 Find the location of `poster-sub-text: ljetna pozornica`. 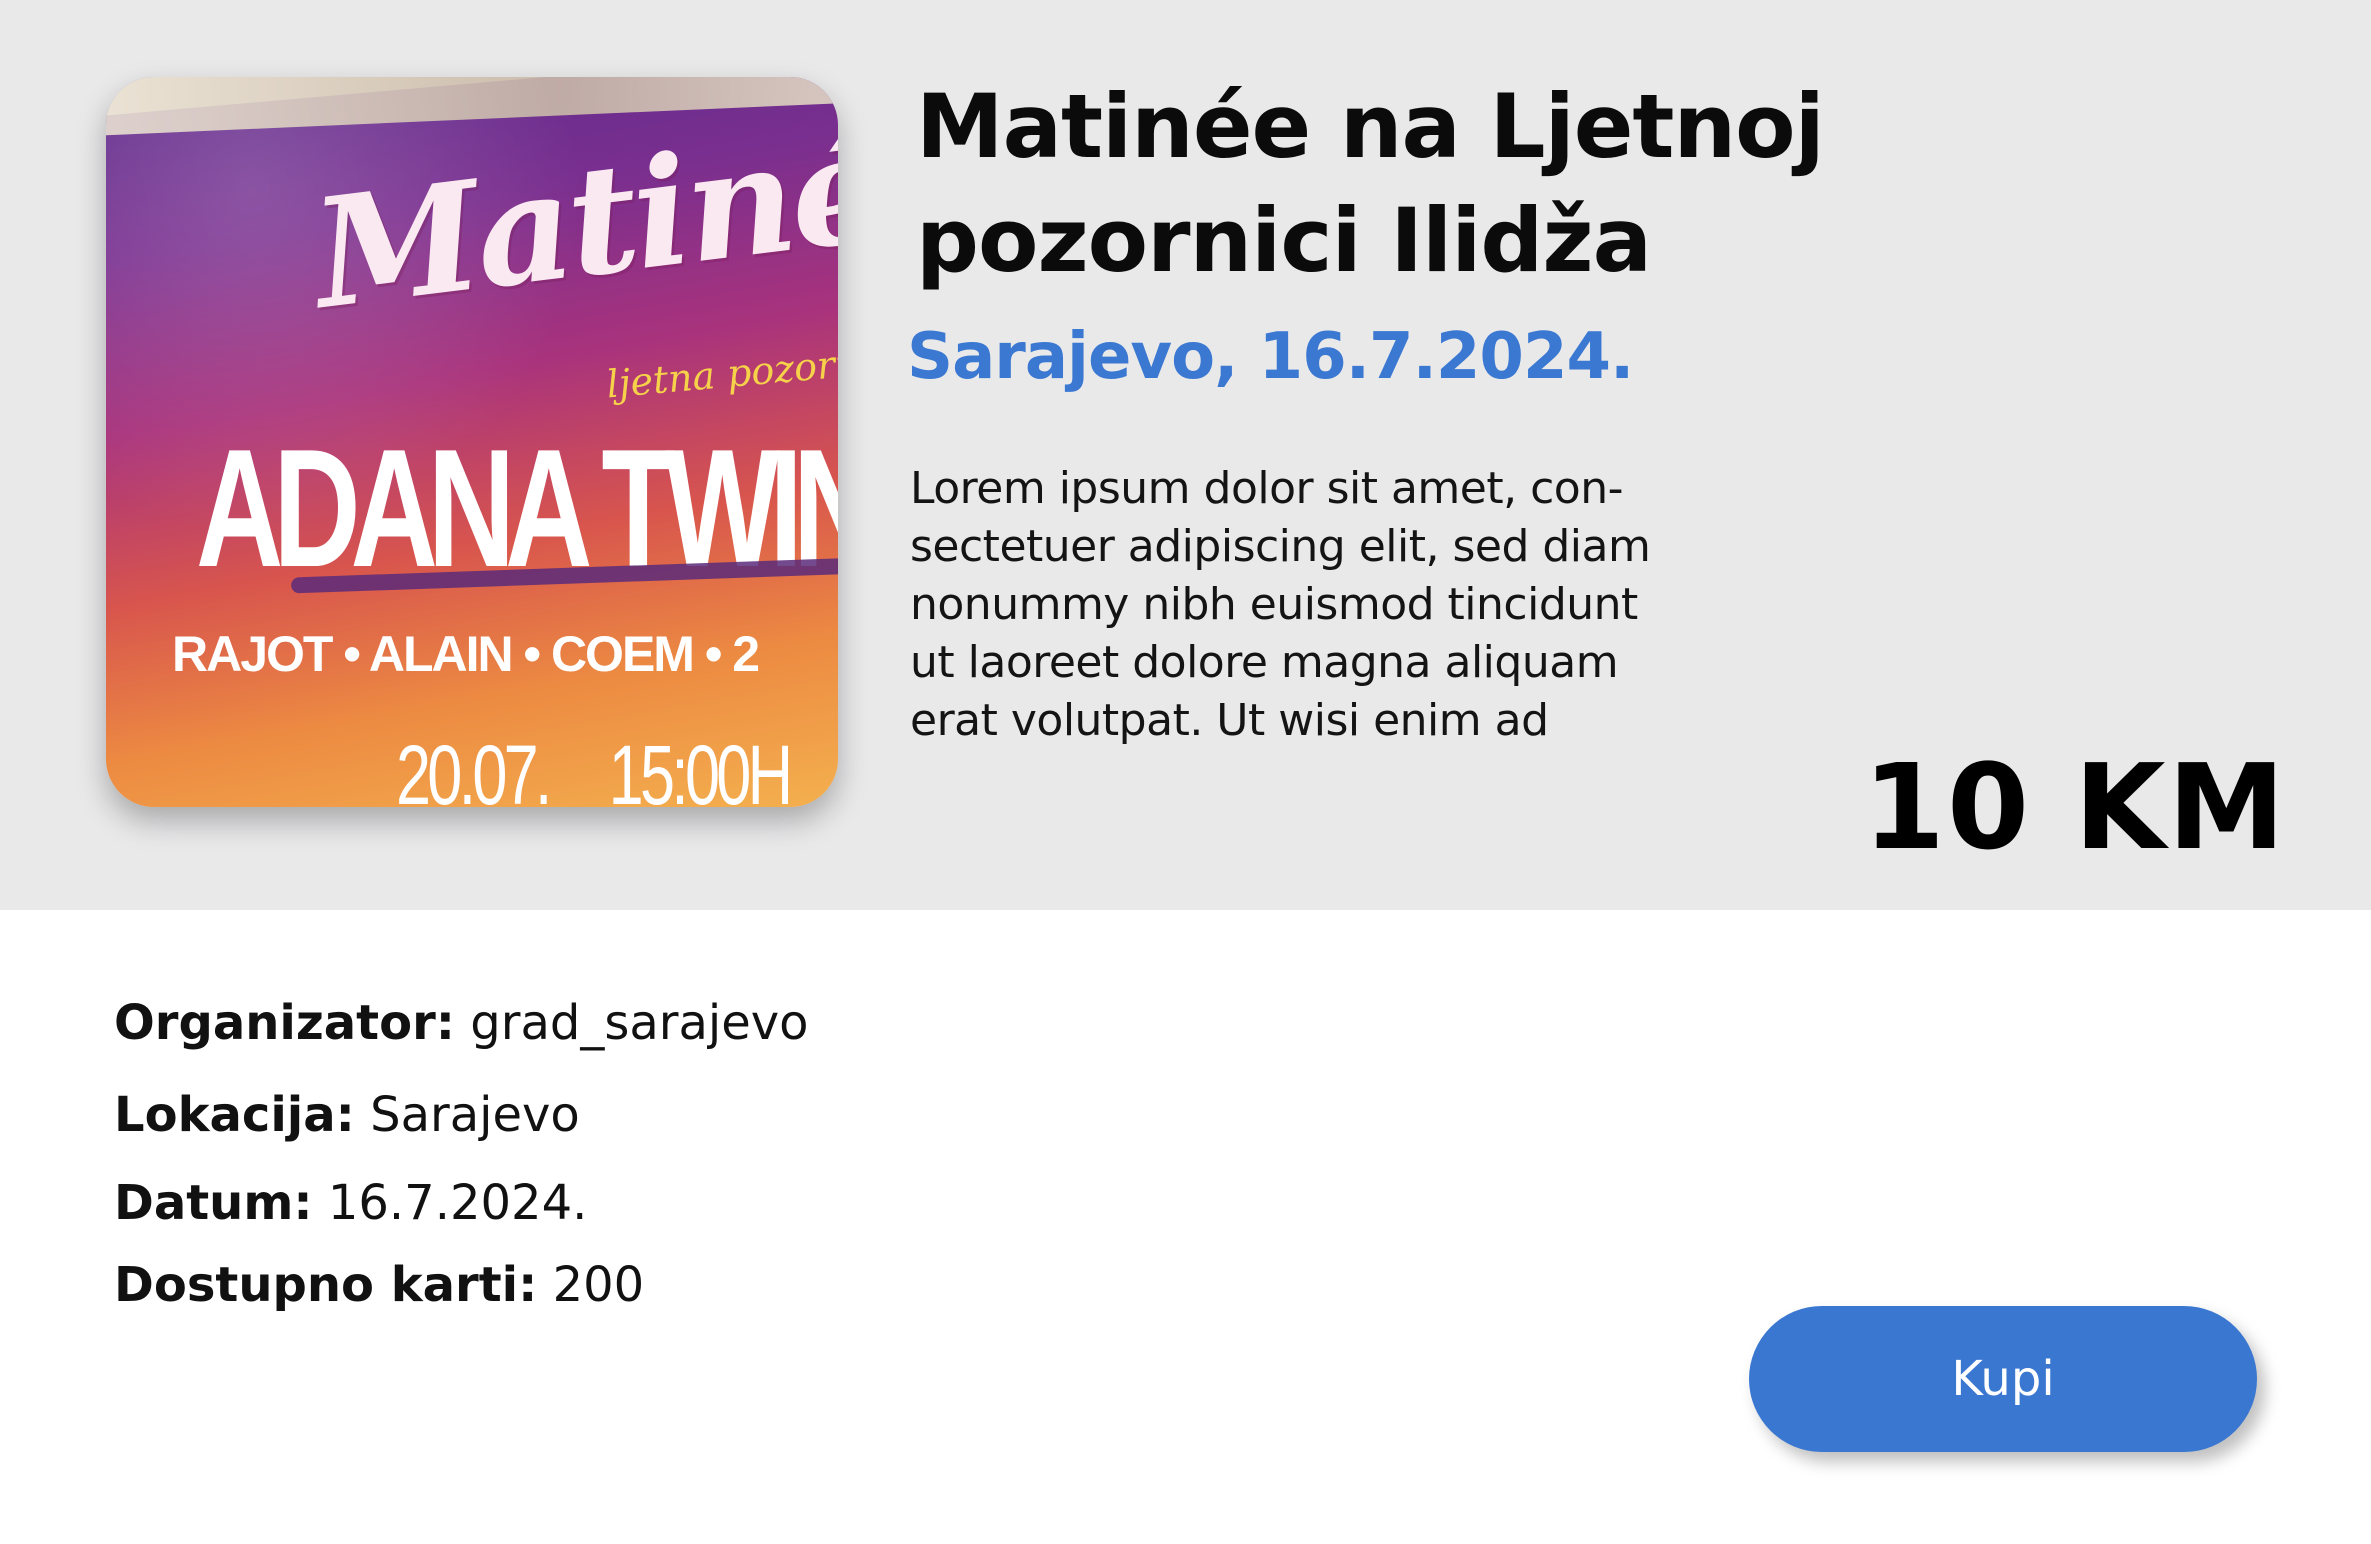

poster-sub-text: ljetna pozornica is located at coordinates (721, 371).